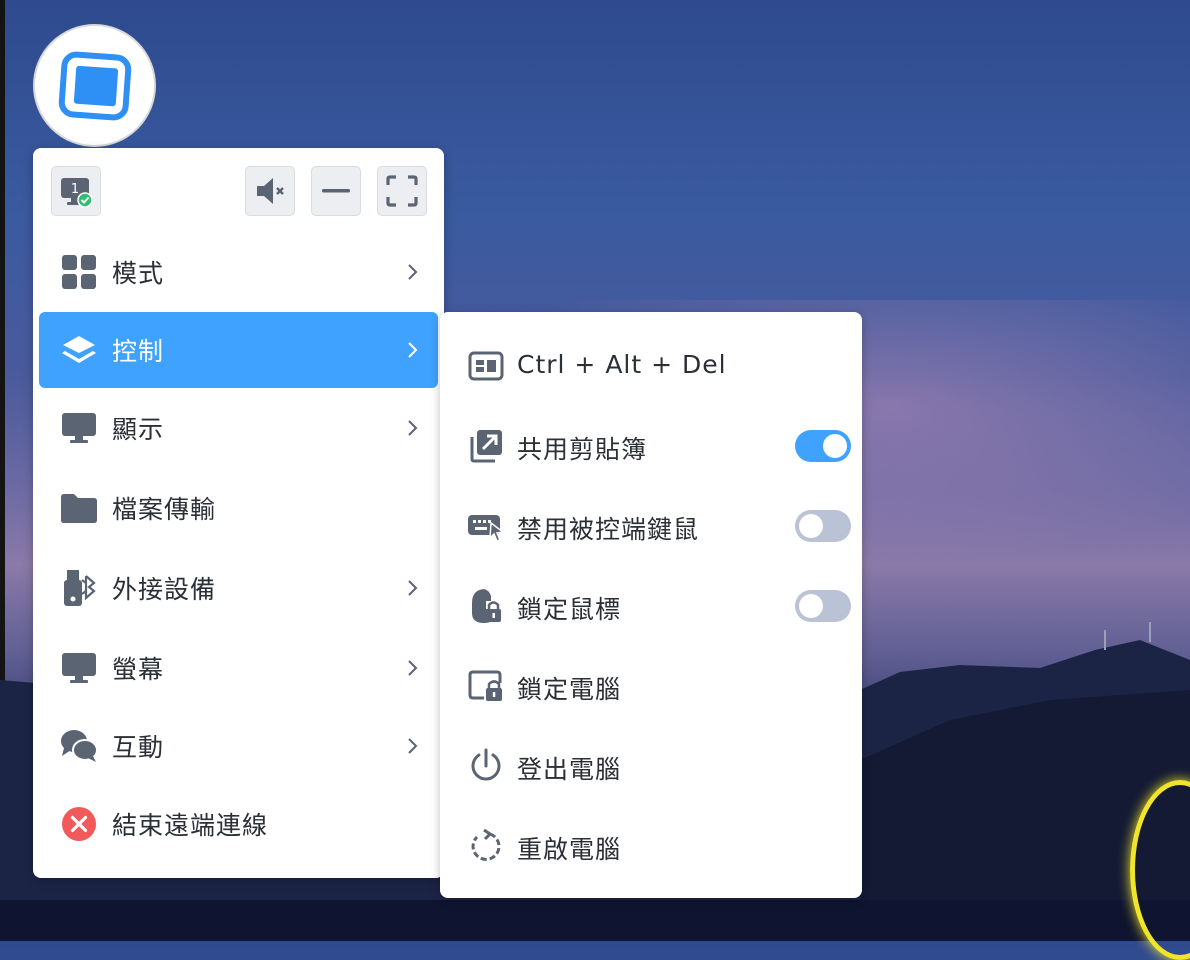 Image resolution: width=1190 pixels, height=960 pixels. What do you see at coordinates (79, 668) in the screenshot?
I see `screen-icon` at bounding box center [79, 668].